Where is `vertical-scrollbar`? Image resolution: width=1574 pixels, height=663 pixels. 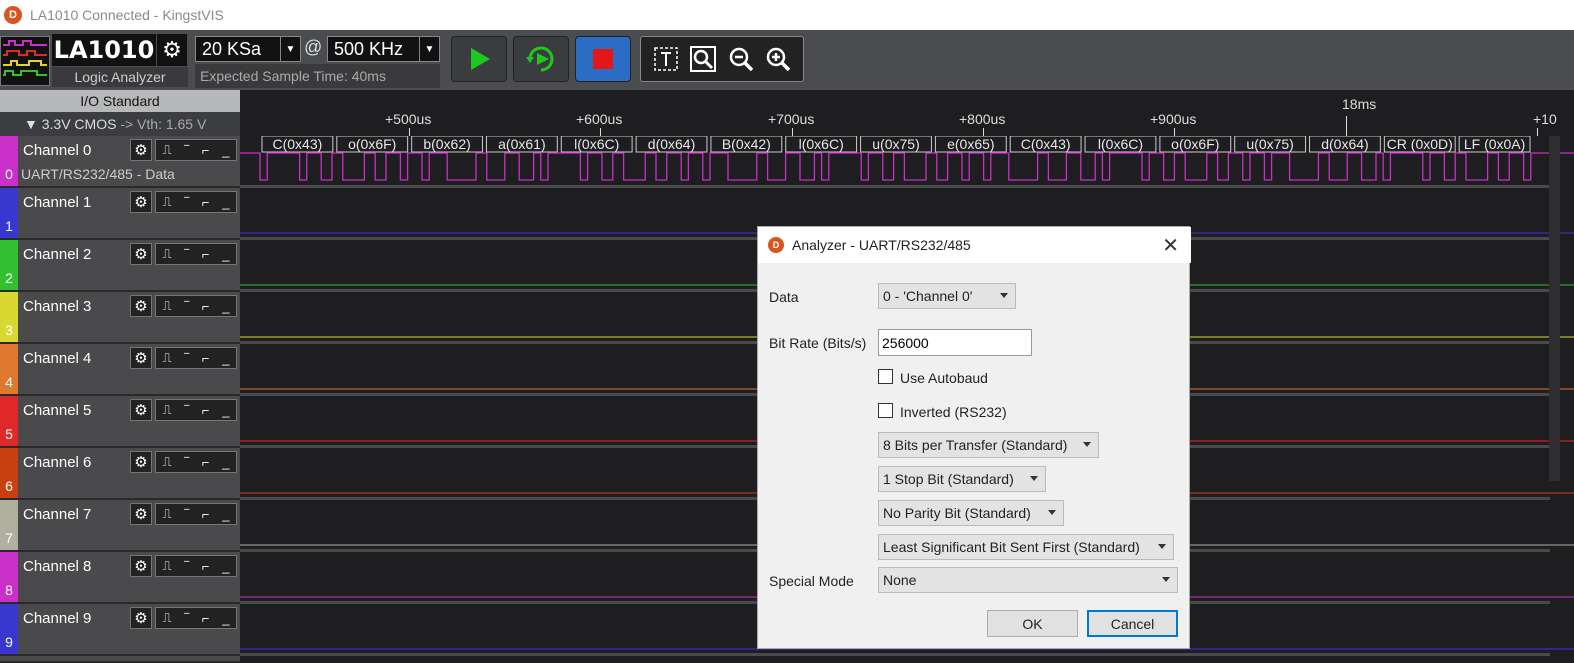
vertical-scrollbar is located at coordinates (1554, 308).